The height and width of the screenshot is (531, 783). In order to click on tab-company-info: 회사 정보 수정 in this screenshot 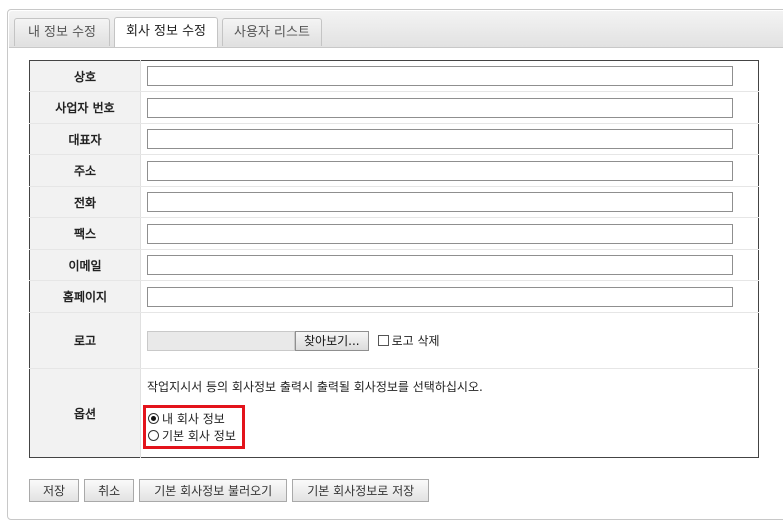, I will do `click(166, 32)`.